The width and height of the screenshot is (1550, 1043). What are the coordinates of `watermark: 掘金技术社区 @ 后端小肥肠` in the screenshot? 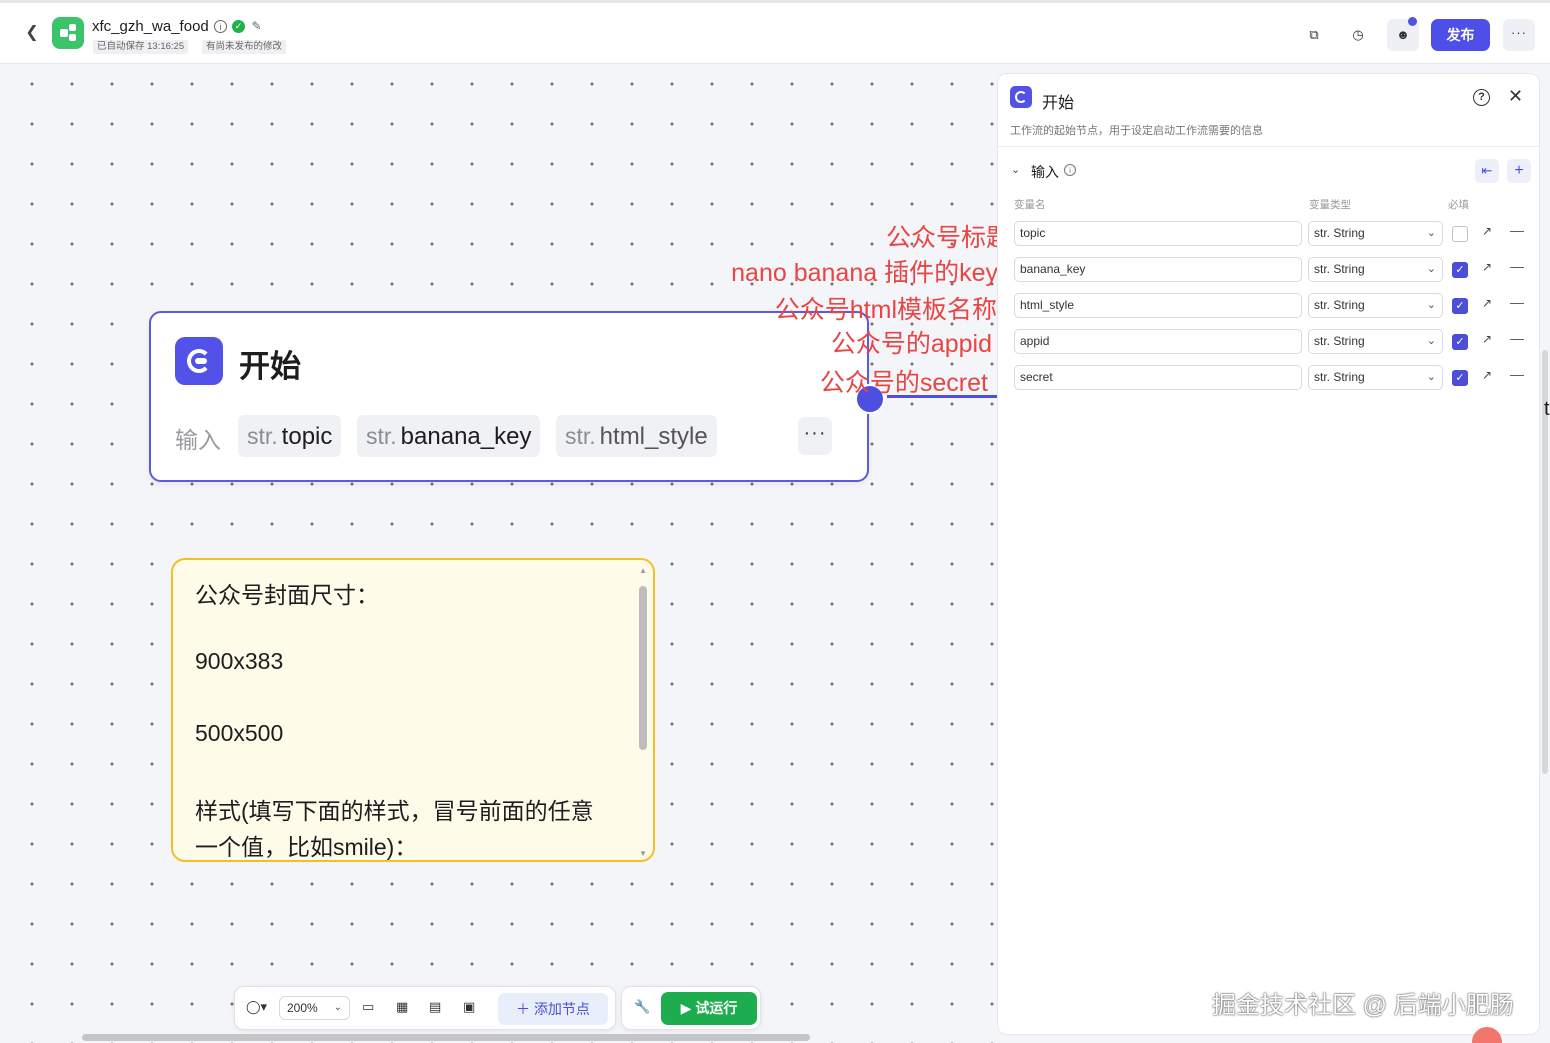 It's located at (1363, 1005).